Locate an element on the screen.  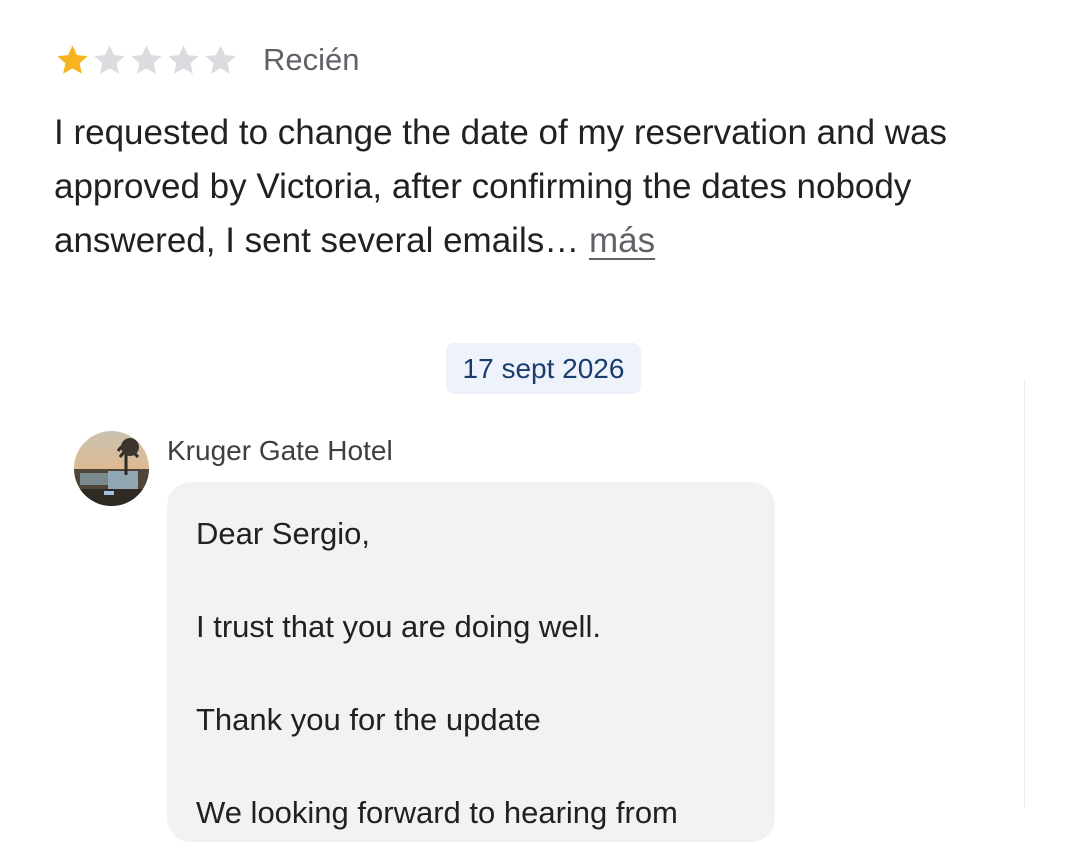
reply-line: Dear Sergio, is located at coordinates (283, 533).